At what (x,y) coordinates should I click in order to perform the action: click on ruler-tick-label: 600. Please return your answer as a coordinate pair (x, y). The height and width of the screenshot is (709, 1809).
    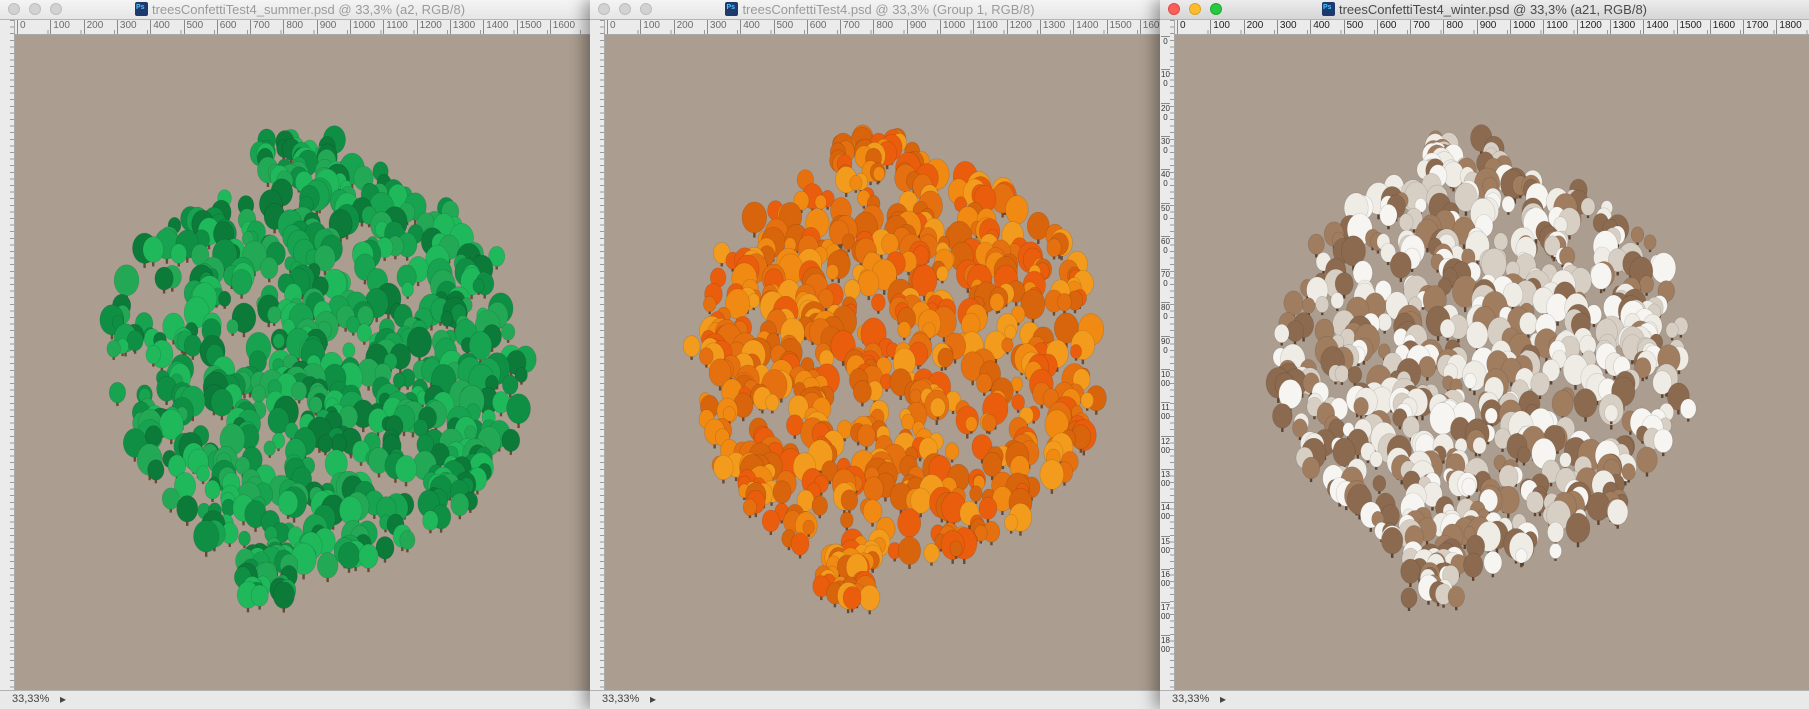
    Looking at the image, I should click on (226, 27).